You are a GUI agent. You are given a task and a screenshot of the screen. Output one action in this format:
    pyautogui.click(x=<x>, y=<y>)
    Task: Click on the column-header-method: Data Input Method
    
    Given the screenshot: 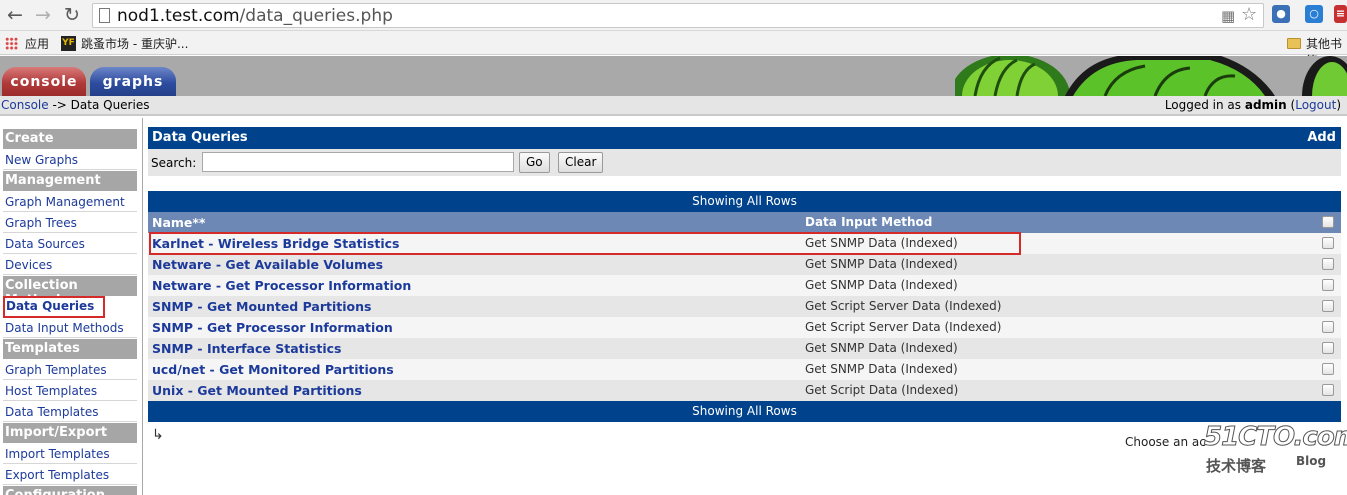 What is the action you would take?
    pyautogui.click(x=869, y=222)
    